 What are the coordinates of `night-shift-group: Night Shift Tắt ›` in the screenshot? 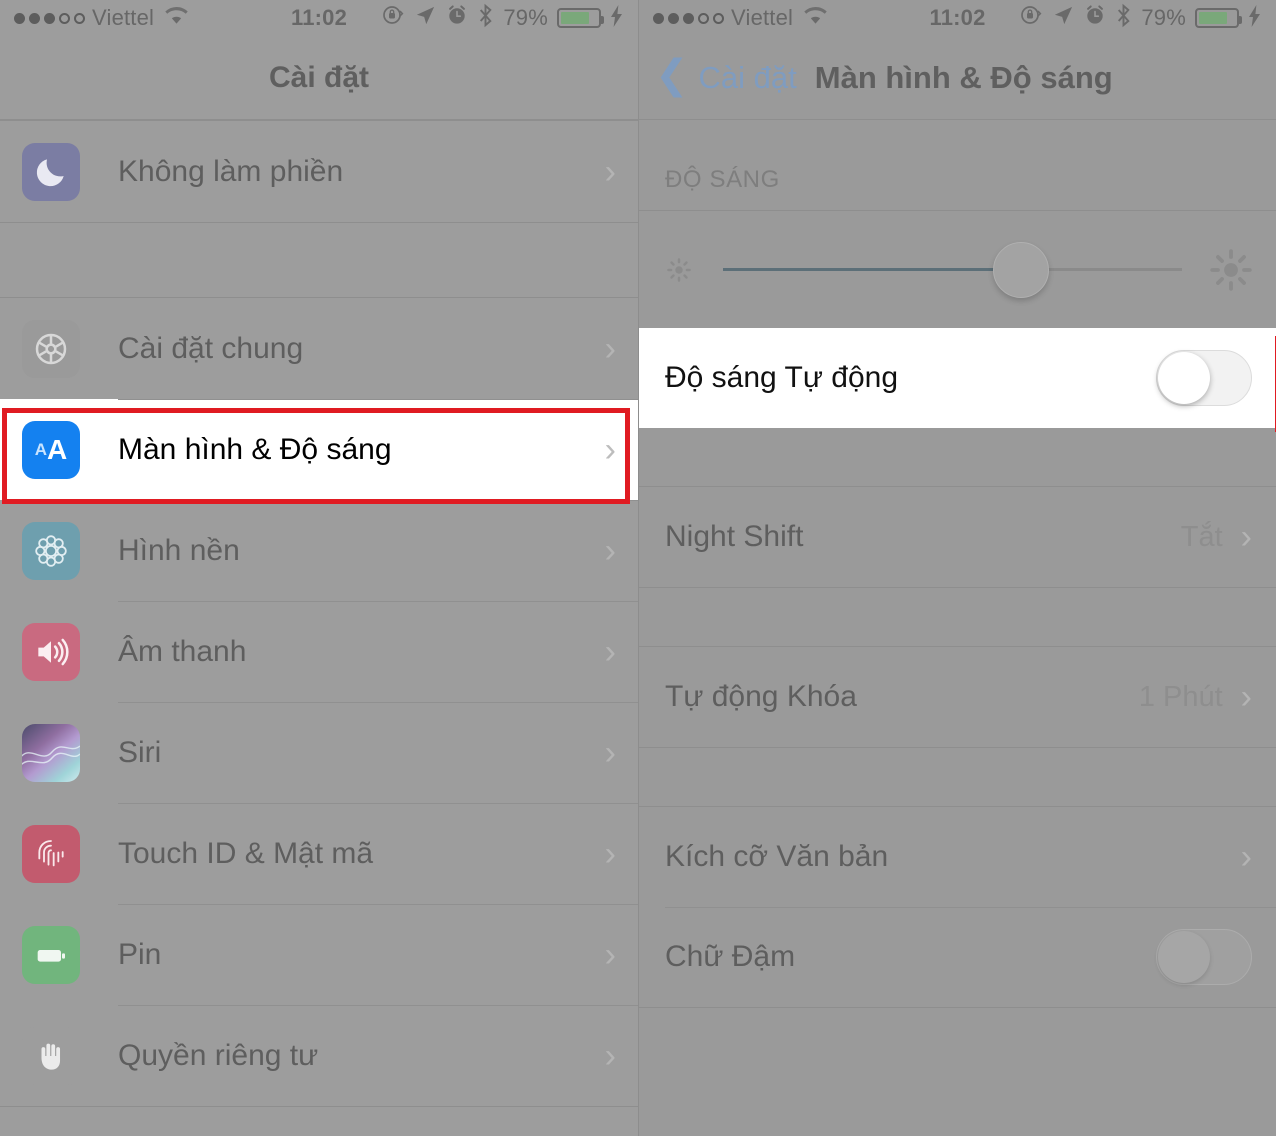 It's located at (957, 537).